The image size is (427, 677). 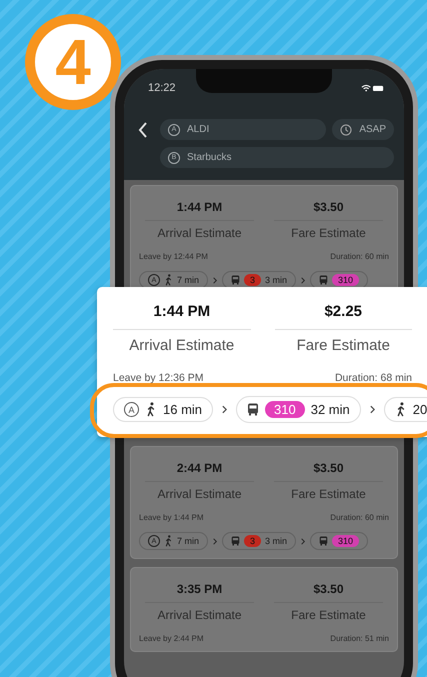 I want to click on fare-amount: $2.25, so click(x=343, y=316).